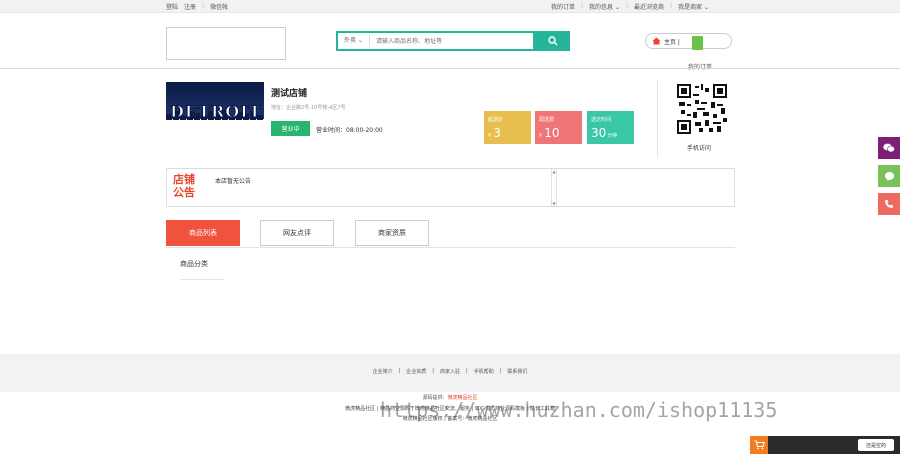 The image size is (900, 454). Describe the element at coordinates (553, 203) in the screenshot. I see `scroll-down-arrow-icon: ▼` at that location.